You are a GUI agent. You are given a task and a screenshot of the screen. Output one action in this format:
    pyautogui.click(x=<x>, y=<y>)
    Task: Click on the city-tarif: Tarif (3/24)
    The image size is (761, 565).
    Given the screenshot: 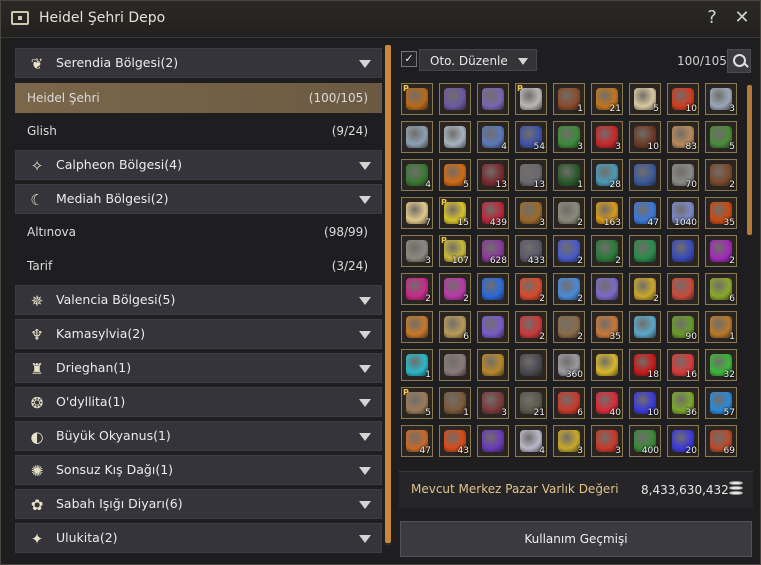 What is the action you would take?
    pyautogui.click(x=198, y=266)
    